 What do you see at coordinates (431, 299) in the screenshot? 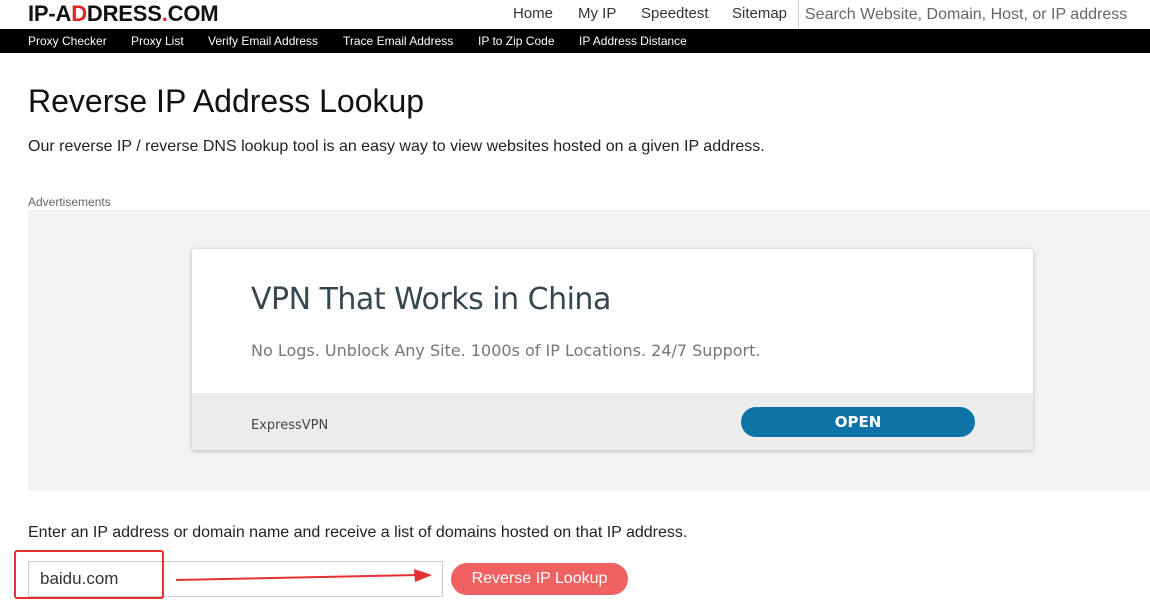
I see `ad-headline: VPN That Works in China` at bounding box center [431, 299].